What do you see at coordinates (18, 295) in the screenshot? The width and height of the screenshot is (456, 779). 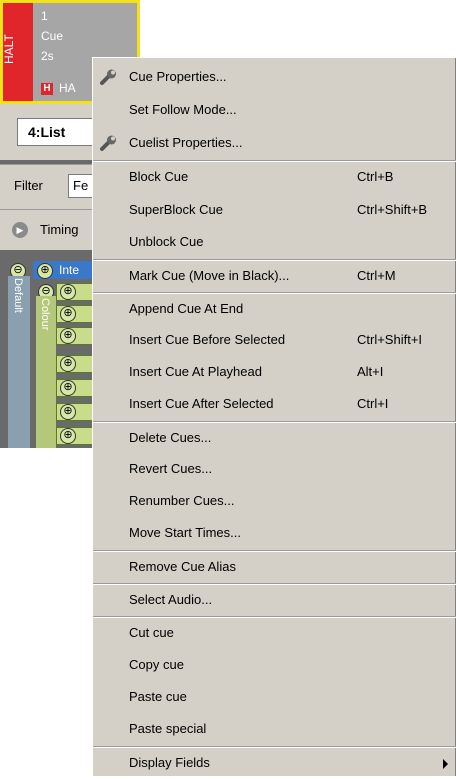 I see `default-group-label: Default` at bounding box center [18, 295].